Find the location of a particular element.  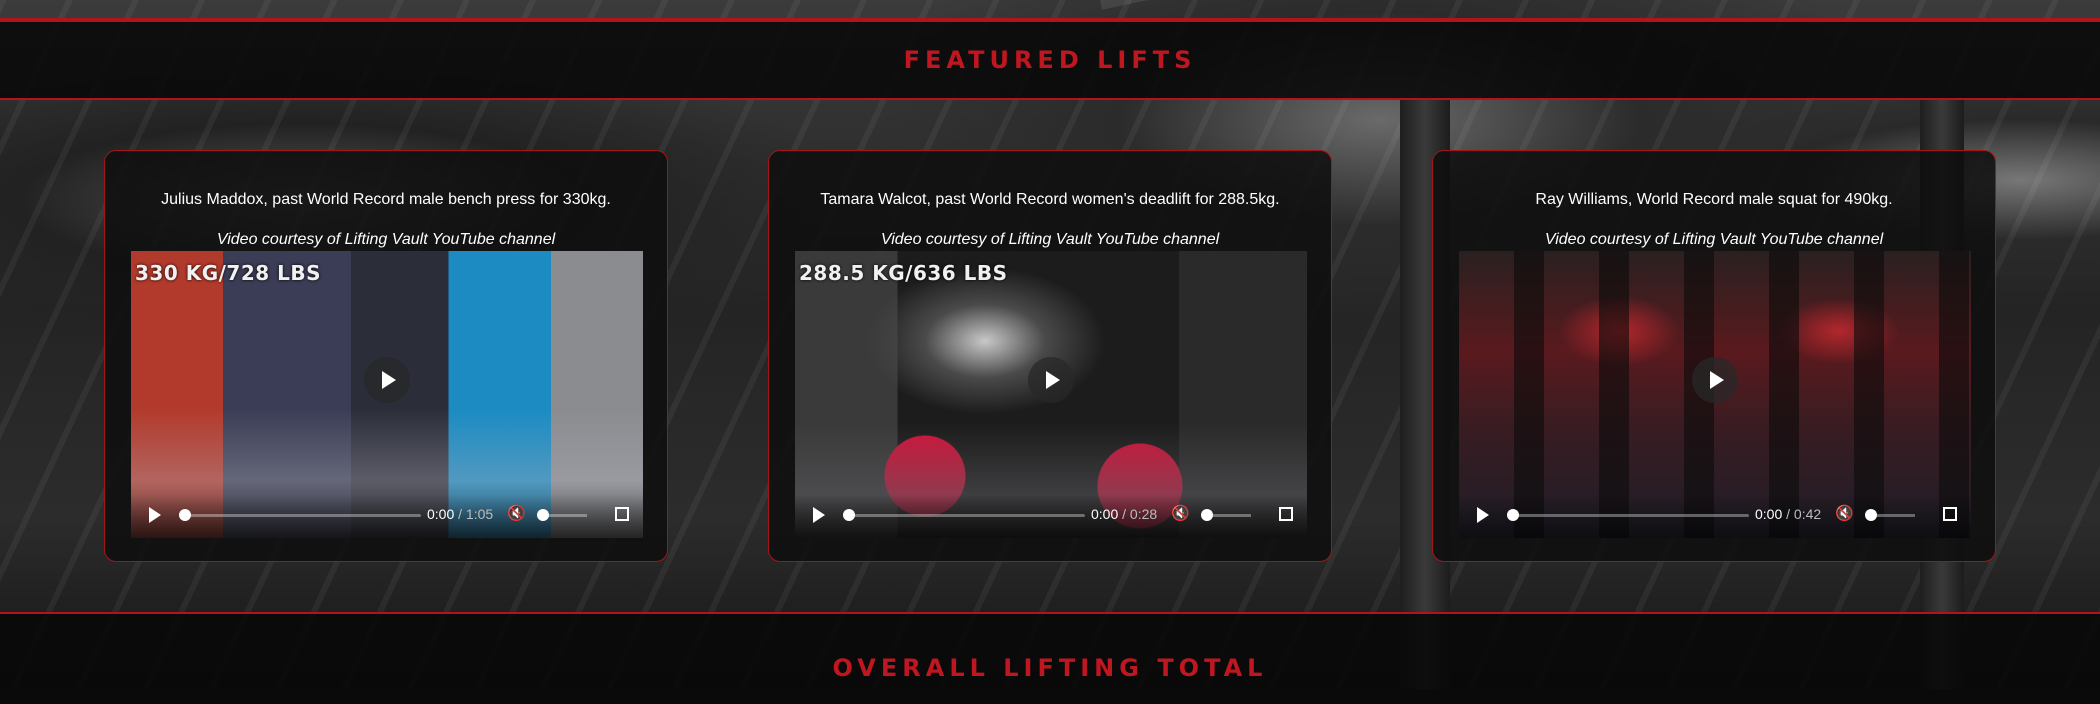

weight-overlay: 330 KG/728 LBS is located at coordinates (228, 273).